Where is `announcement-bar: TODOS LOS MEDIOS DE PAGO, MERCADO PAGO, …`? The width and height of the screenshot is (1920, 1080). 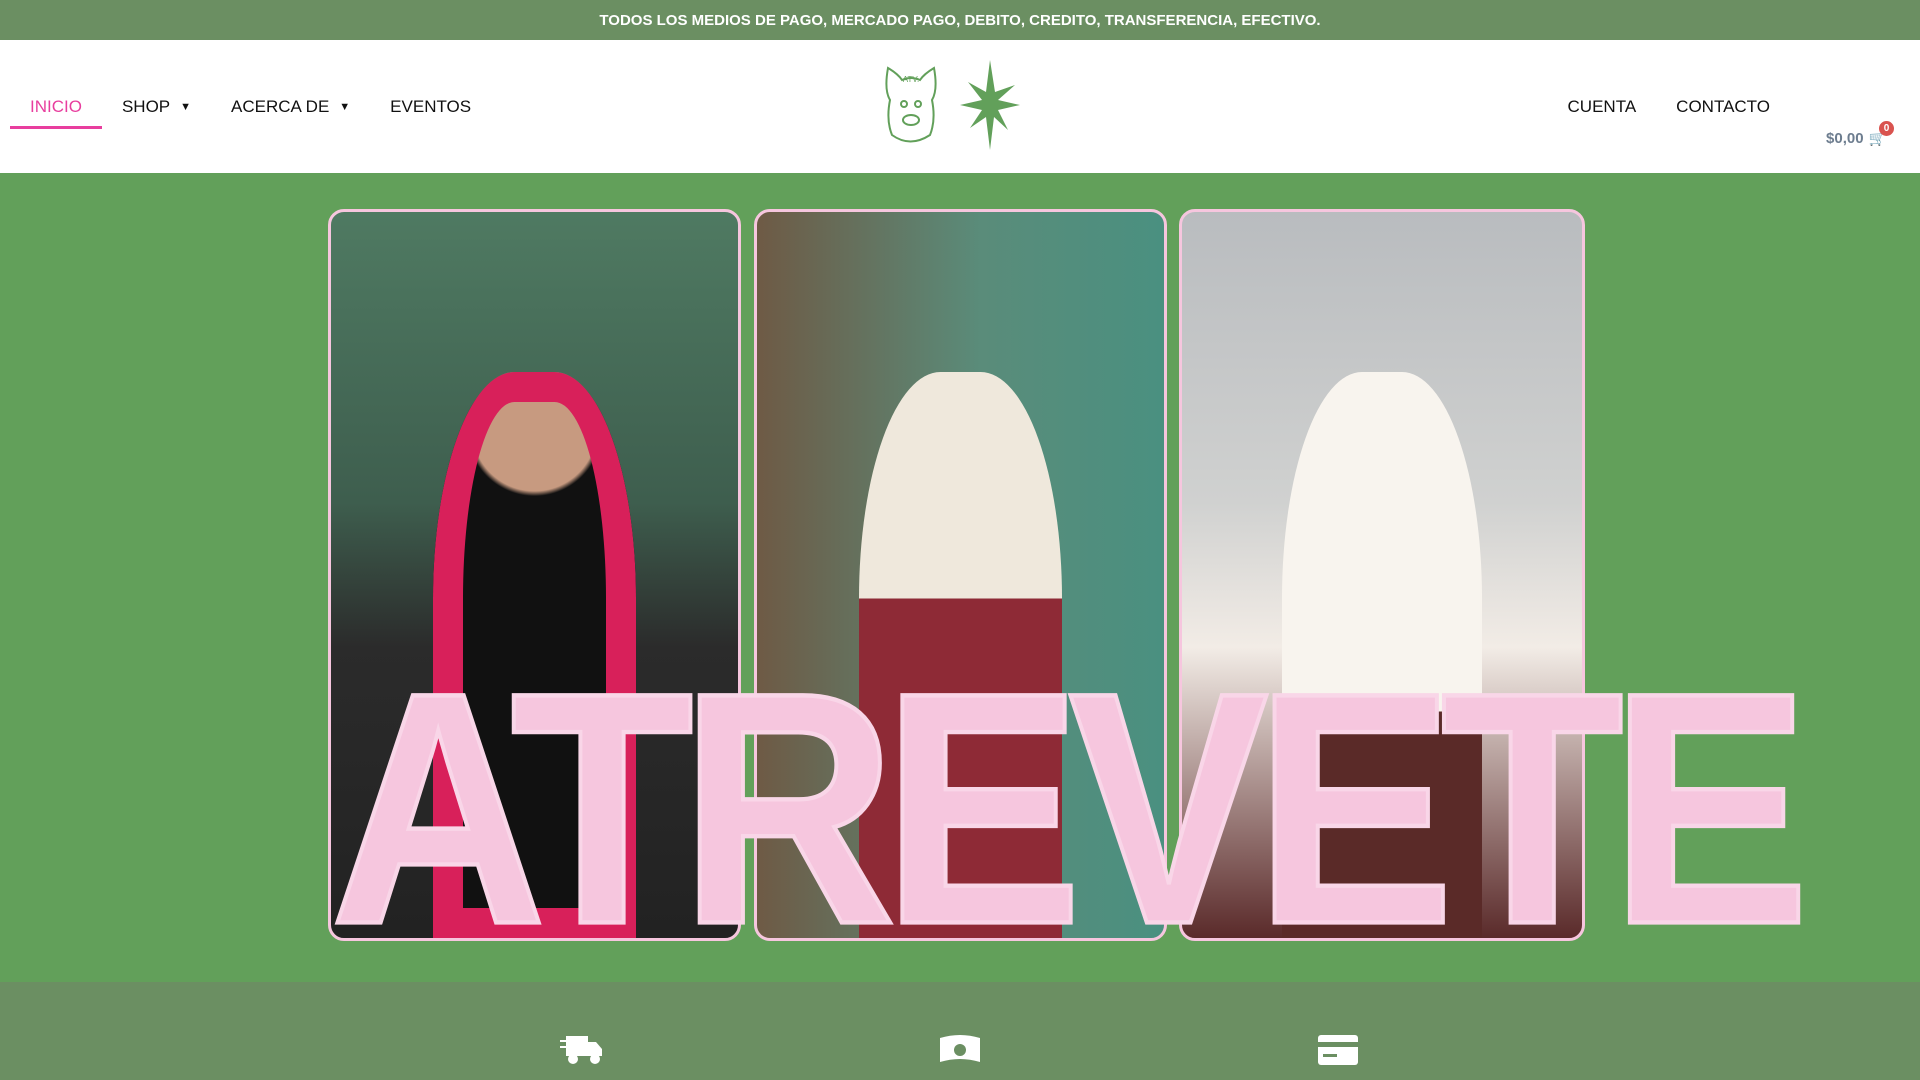
announcement-bar: TODOS LOS MEDIOS DE PAGO, MERCADO PAGO, … is located at coordinates (960, 20).